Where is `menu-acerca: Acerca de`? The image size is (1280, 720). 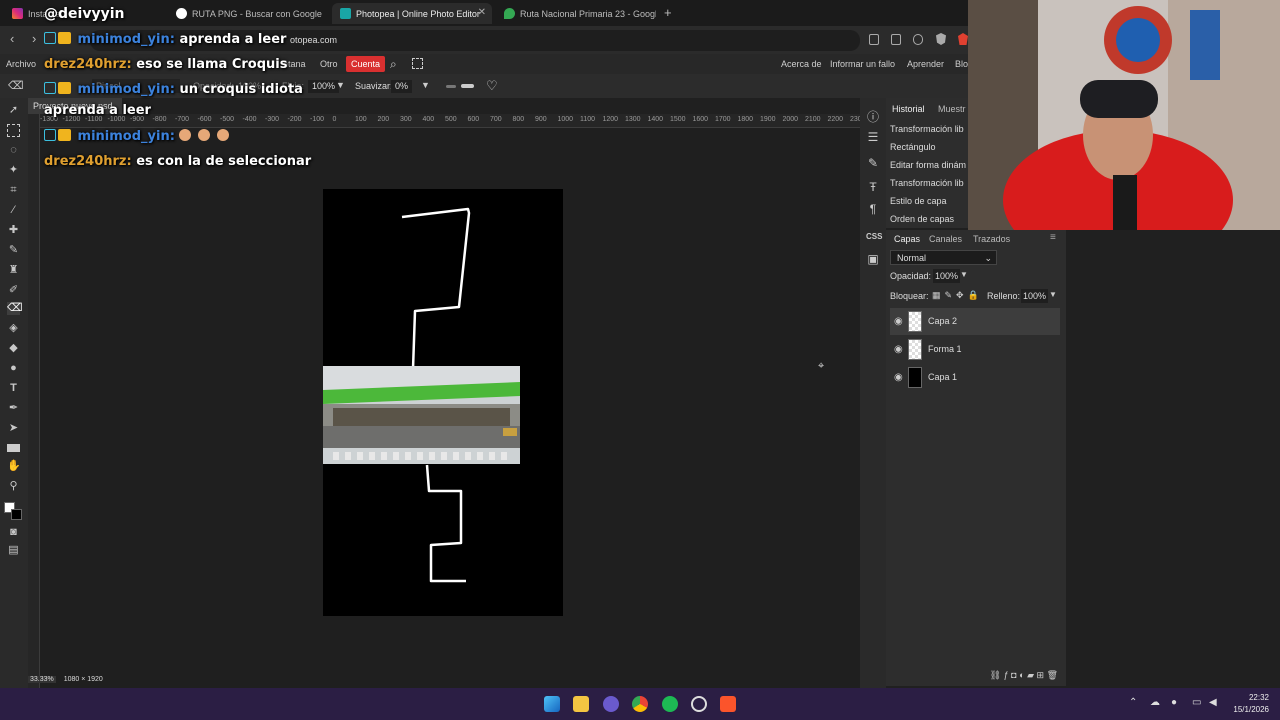 menu-acerca: Acerca de is located at coordinates (801, 64).